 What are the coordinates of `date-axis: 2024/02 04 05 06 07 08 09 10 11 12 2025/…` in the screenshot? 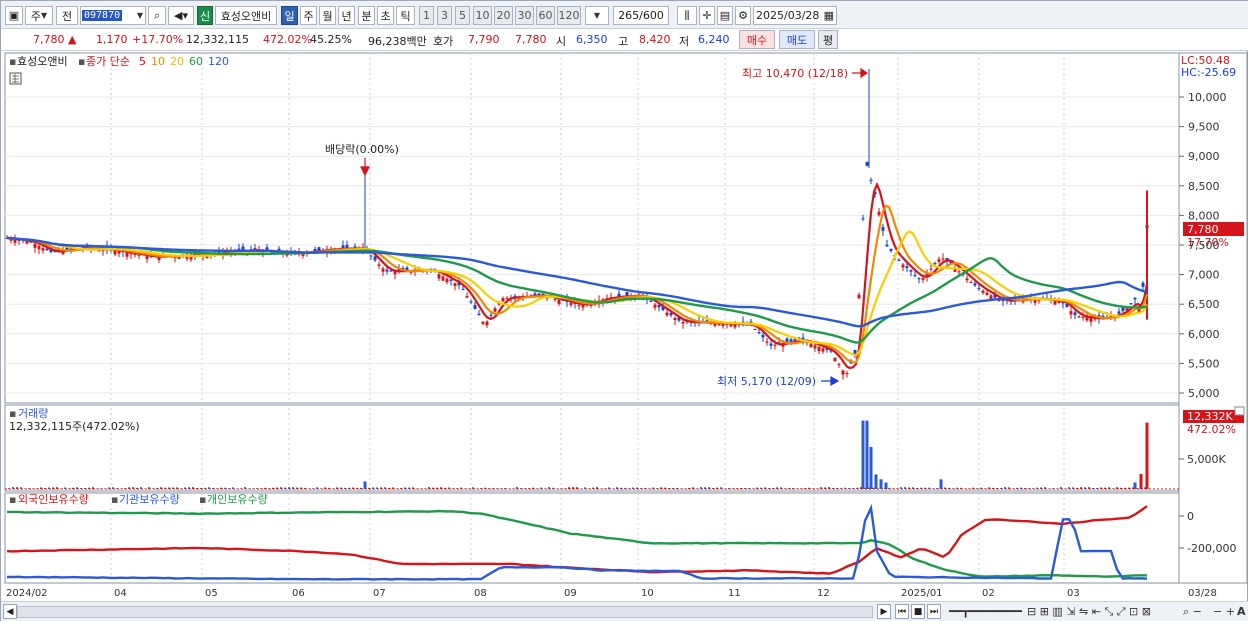 It's located at (611, 593).